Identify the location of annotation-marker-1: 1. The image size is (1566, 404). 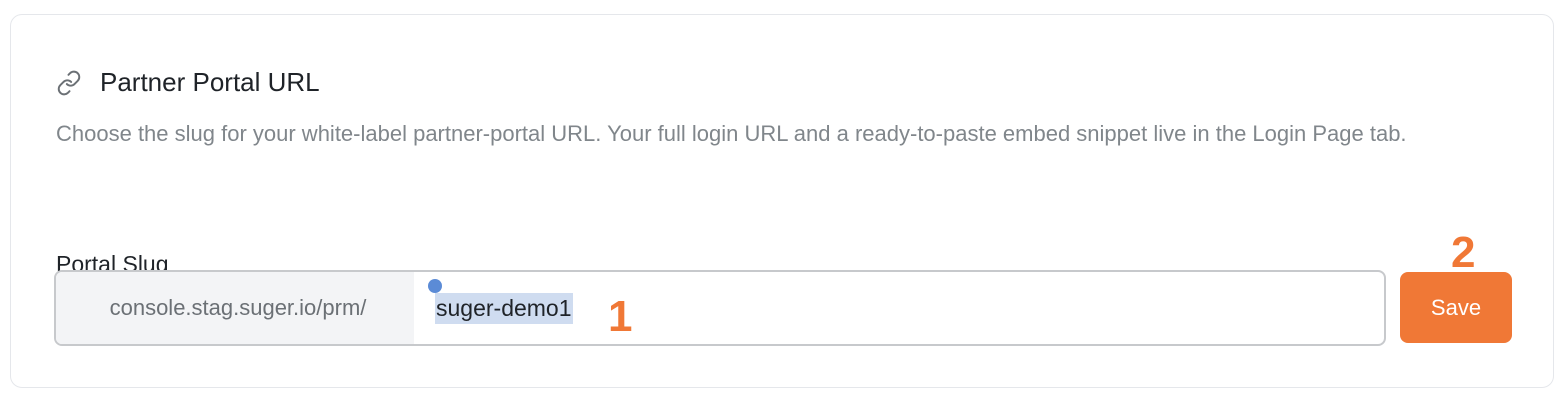
(620, 316).